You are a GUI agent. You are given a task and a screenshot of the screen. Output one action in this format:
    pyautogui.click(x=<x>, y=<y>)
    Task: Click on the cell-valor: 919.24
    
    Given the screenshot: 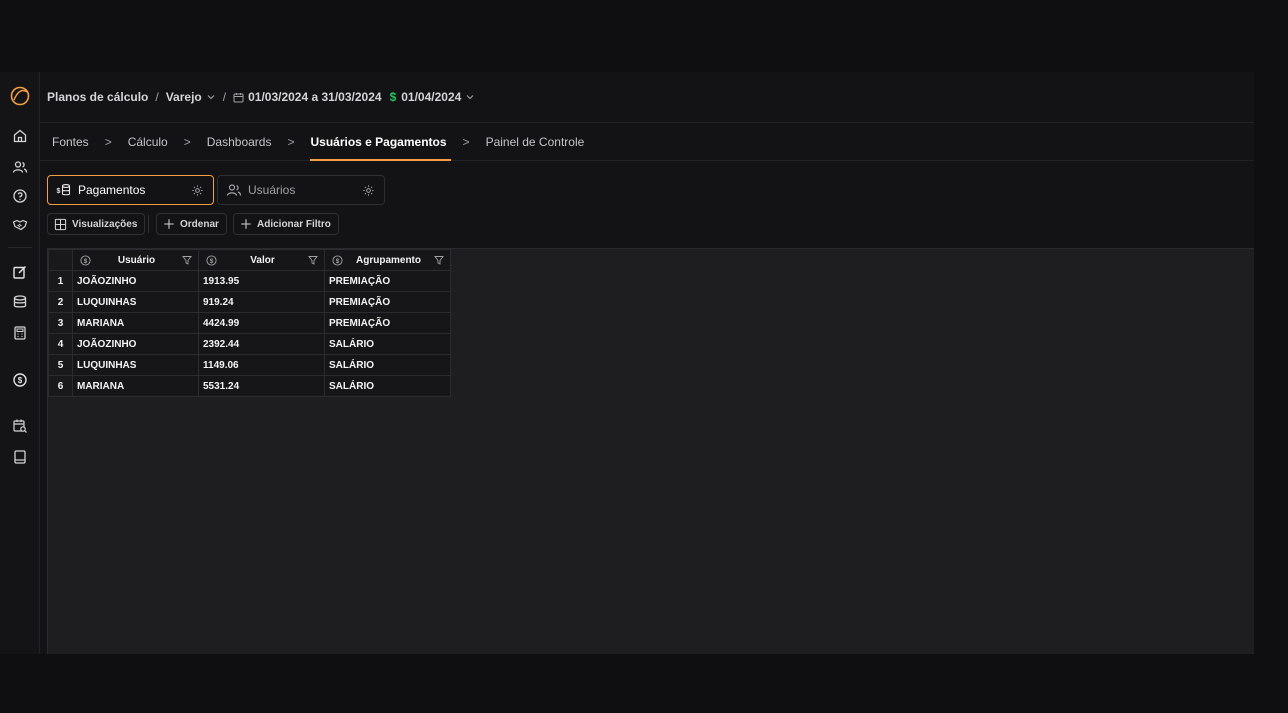 What is the action you would take?
    pyautogui.click(x=261, y=302)
    